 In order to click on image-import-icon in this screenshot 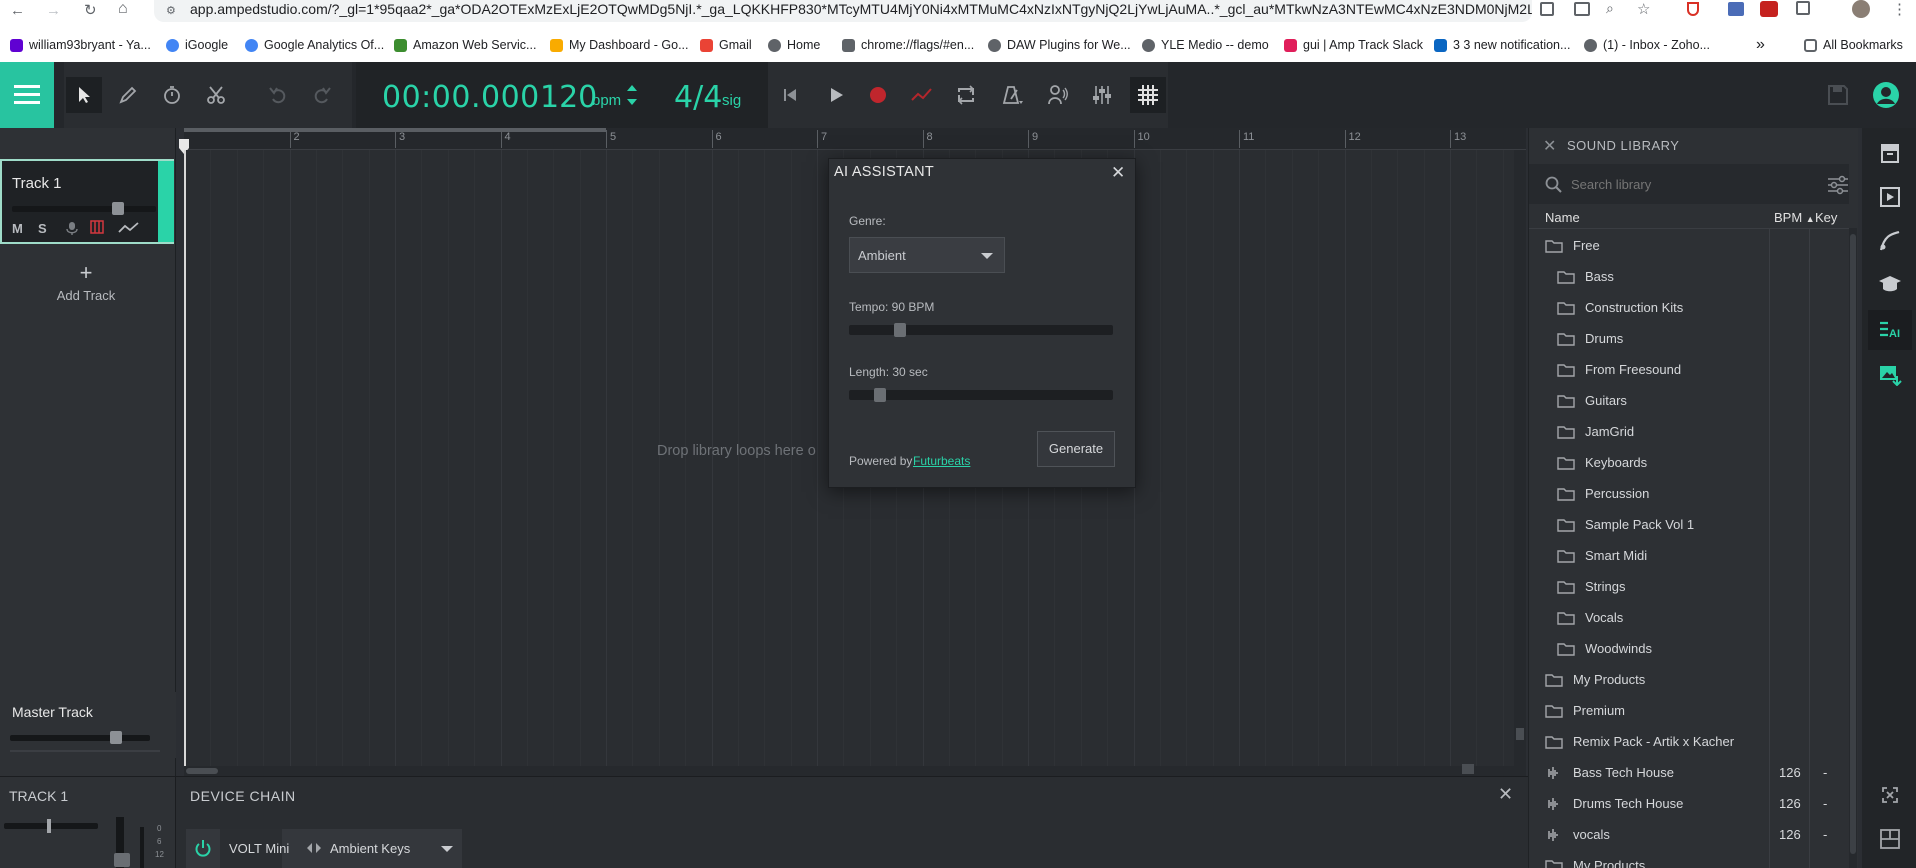, I will do `click(1890, 375)`.